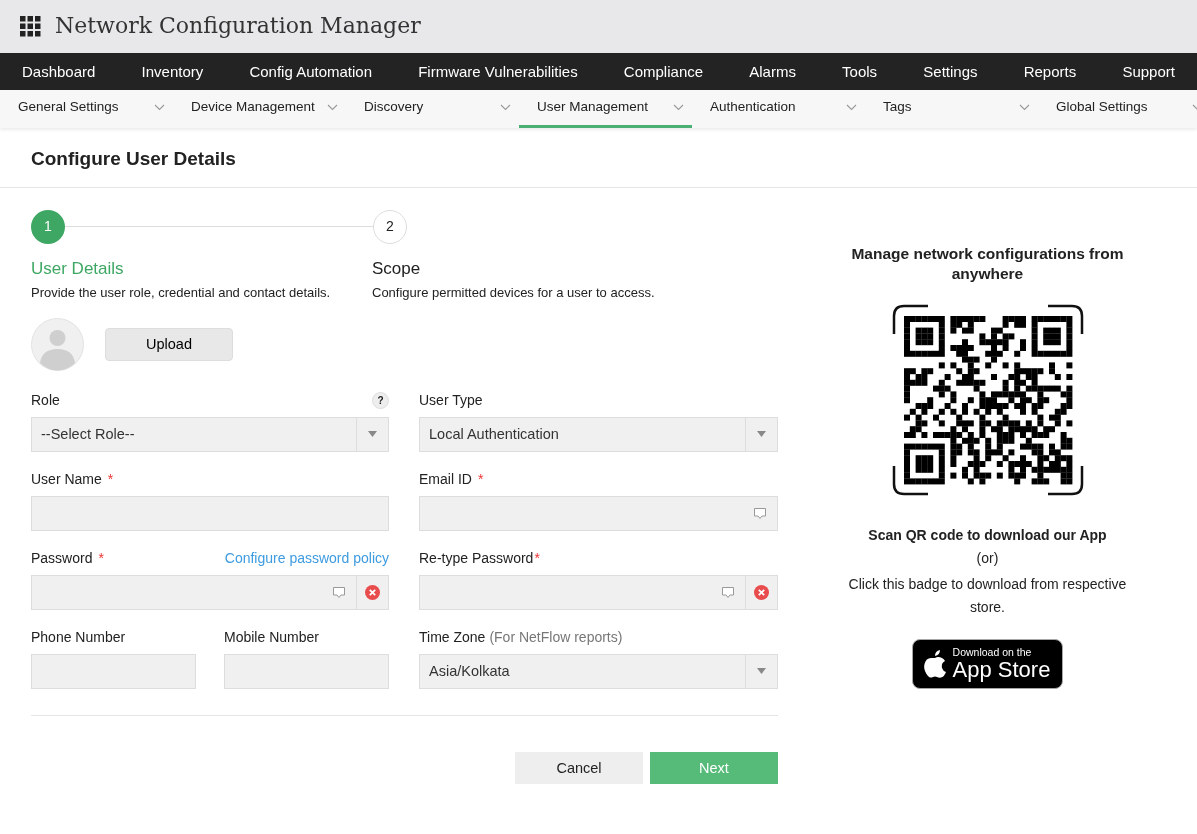 The image size is (1197, 834). Describe the element at coordinates (598, 158) in the screenshot. I see `page-title: Configure User Details` at that location.